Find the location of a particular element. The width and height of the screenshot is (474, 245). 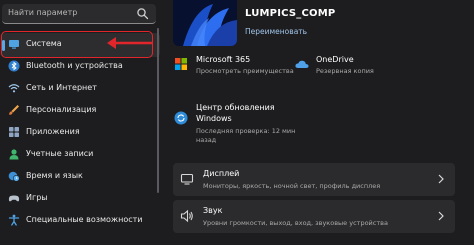

cloud-icon is located at coordinates (302, 64).